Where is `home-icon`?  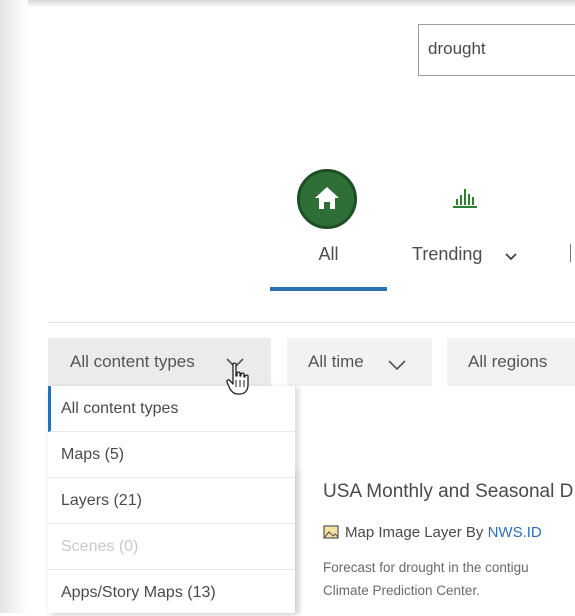 home-icon is located at coordinates (327, 199).